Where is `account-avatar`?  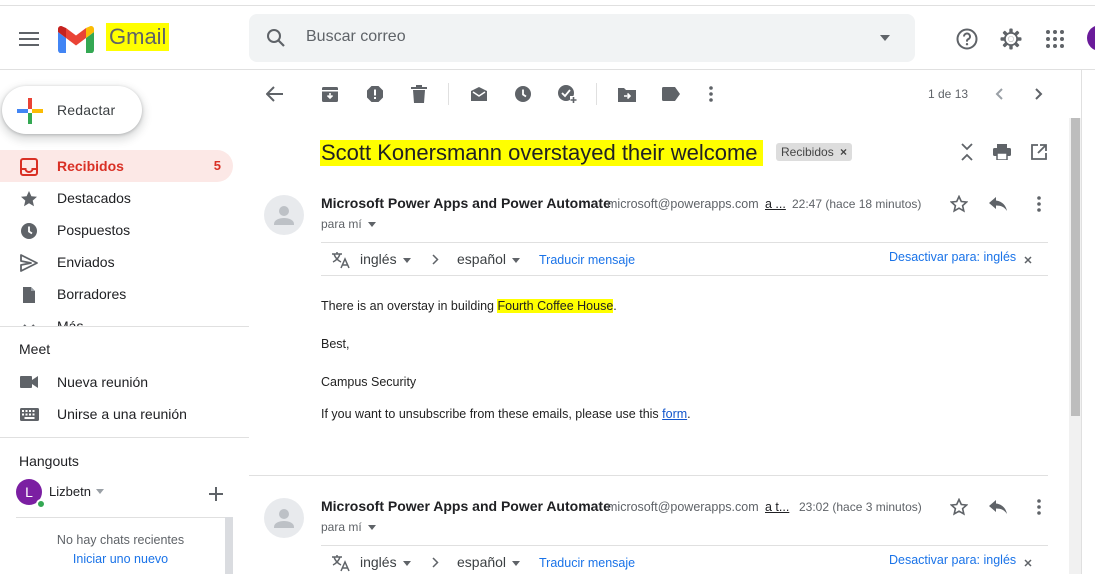
account-avatar is located at coordinates (1091, 38).